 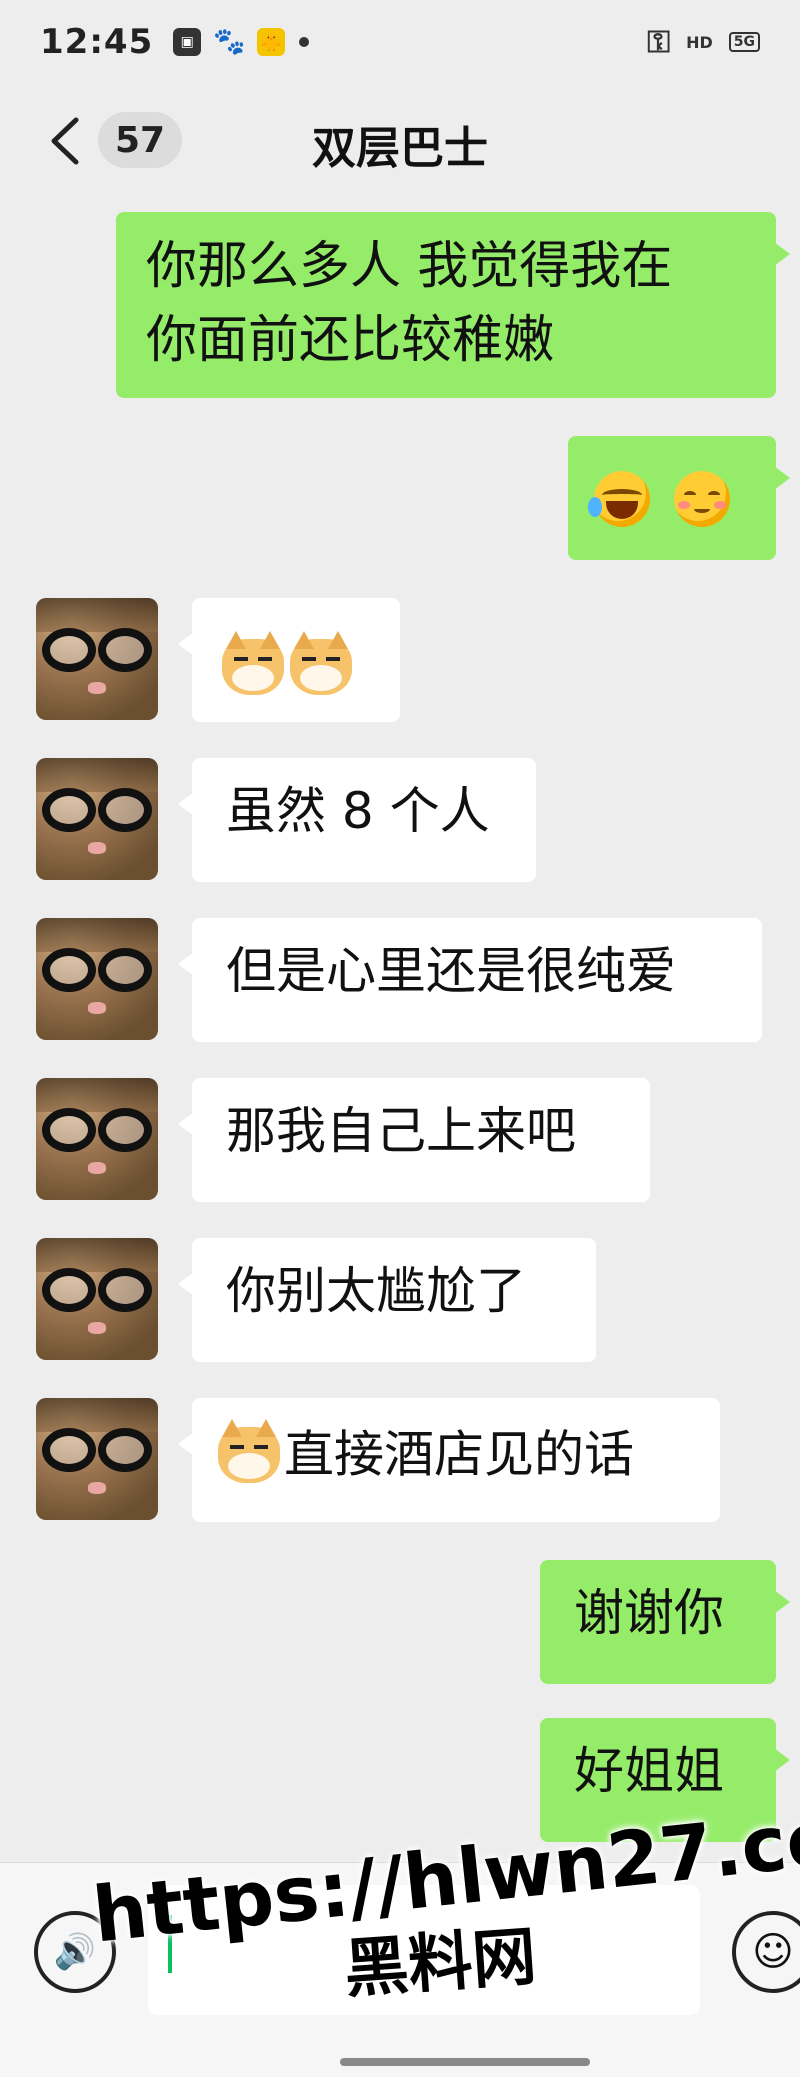 What do you see at coordinates (400, 148) in the screenshot?
I see `chat-title: 双层巴士` at bounding box center [400, 148].